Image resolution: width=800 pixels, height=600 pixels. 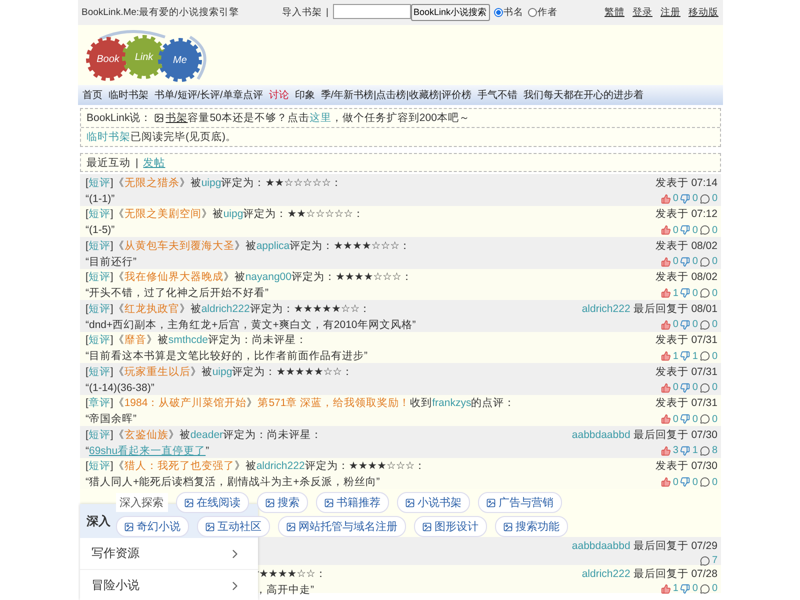 What do you see at coordinates (169, 585) in the screenshot?
I see `menu-item: 冒险小说` at bounding box center [169, 585].